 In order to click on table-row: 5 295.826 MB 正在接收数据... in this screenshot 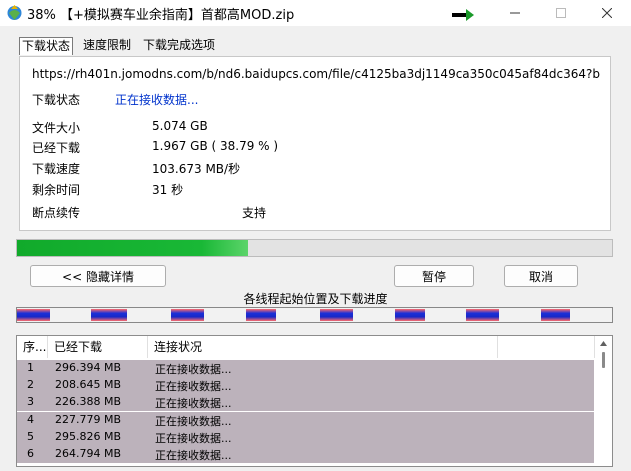, I will do `click(305, 437)`.